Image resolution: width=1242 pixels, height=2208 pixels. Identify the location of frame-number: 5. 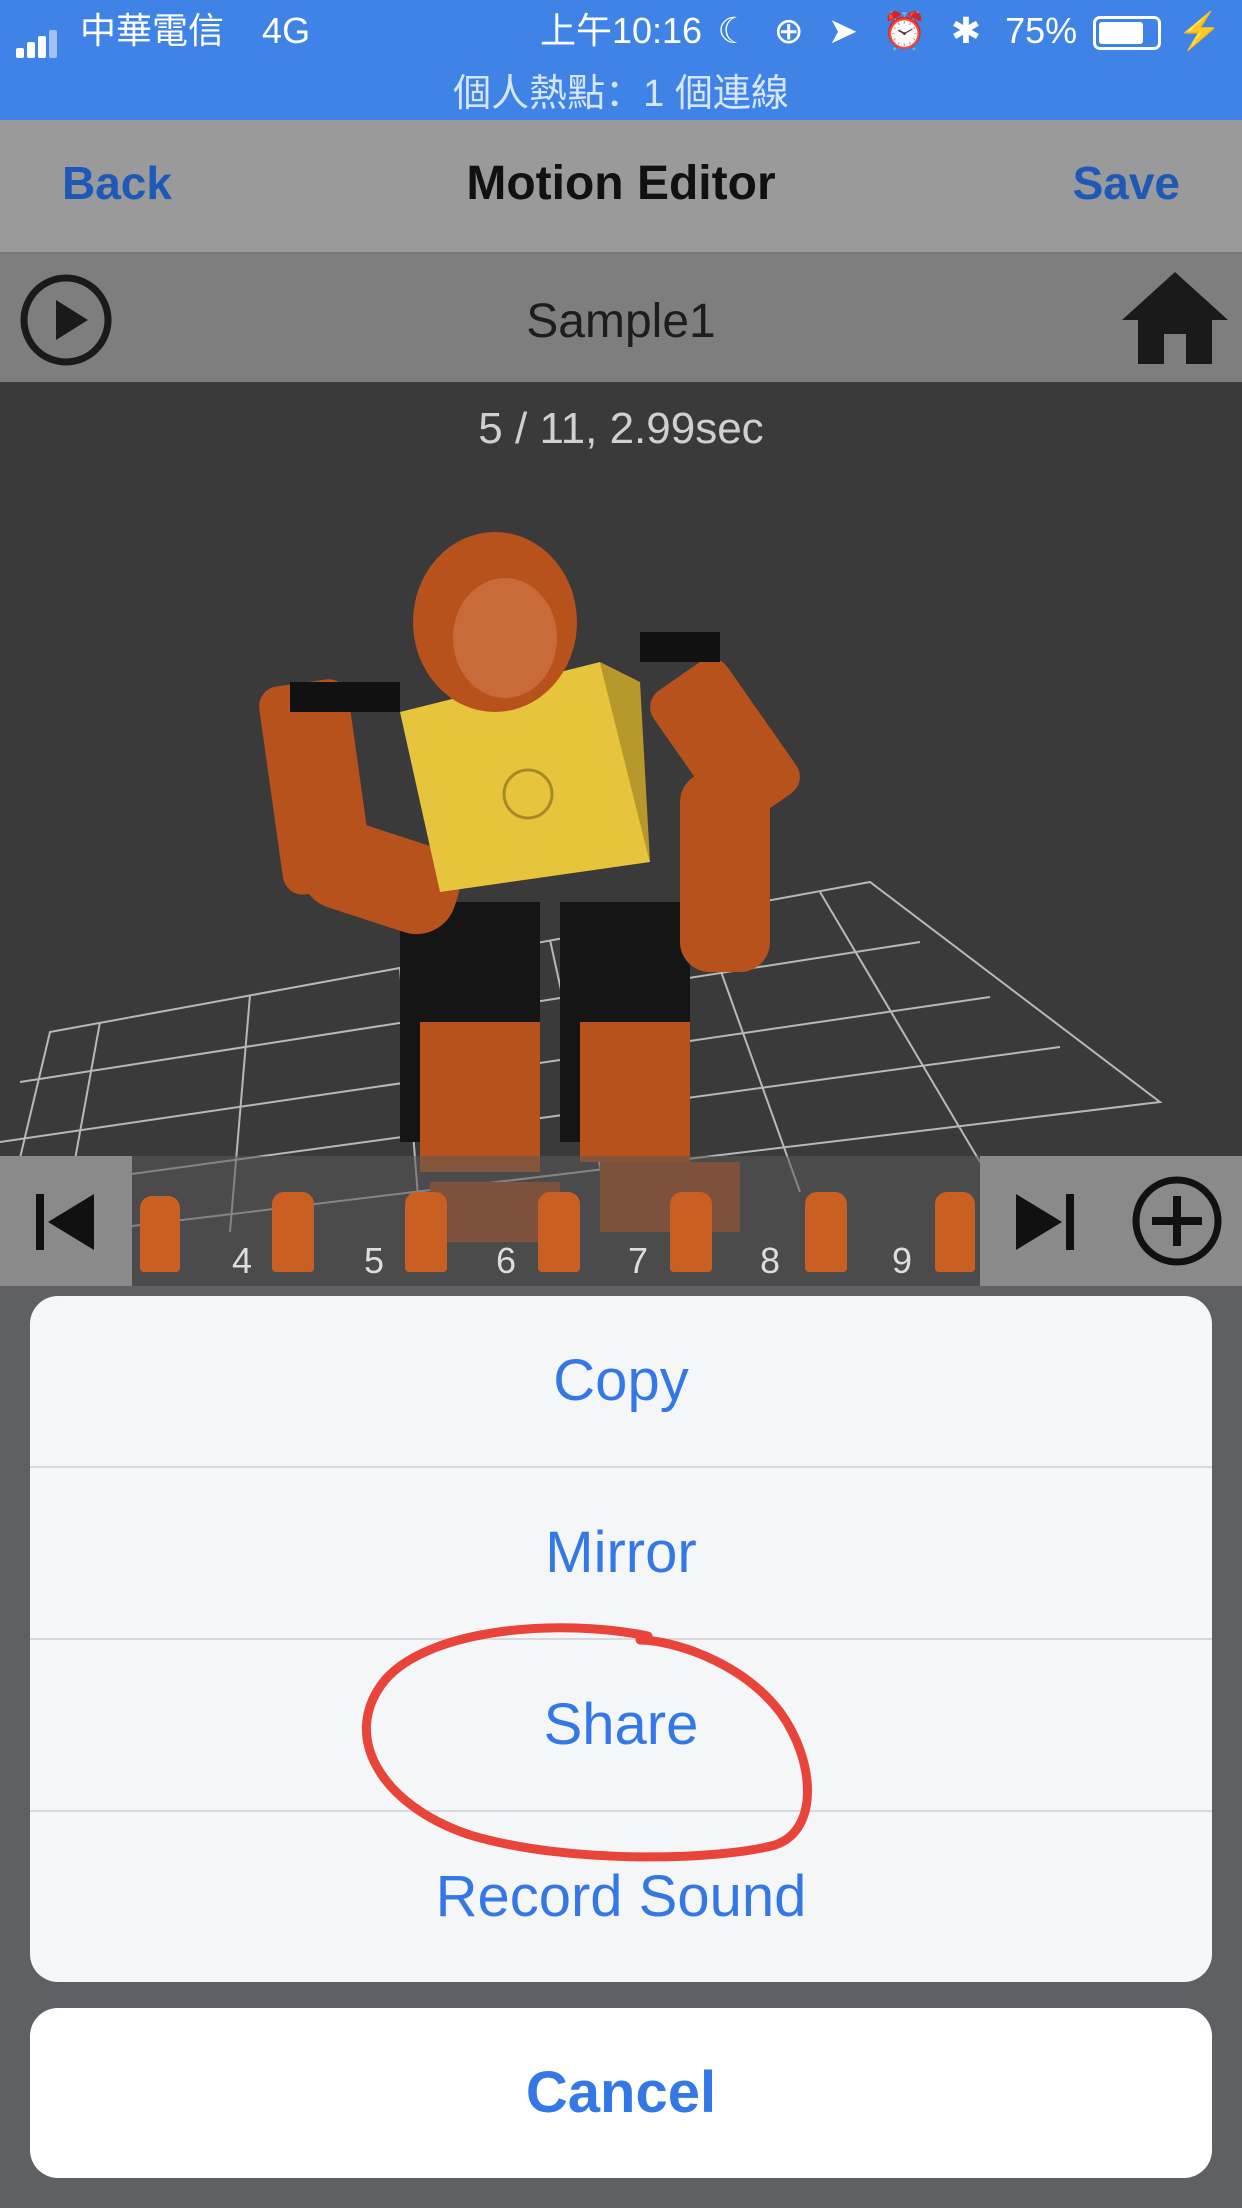
(374, 1260).